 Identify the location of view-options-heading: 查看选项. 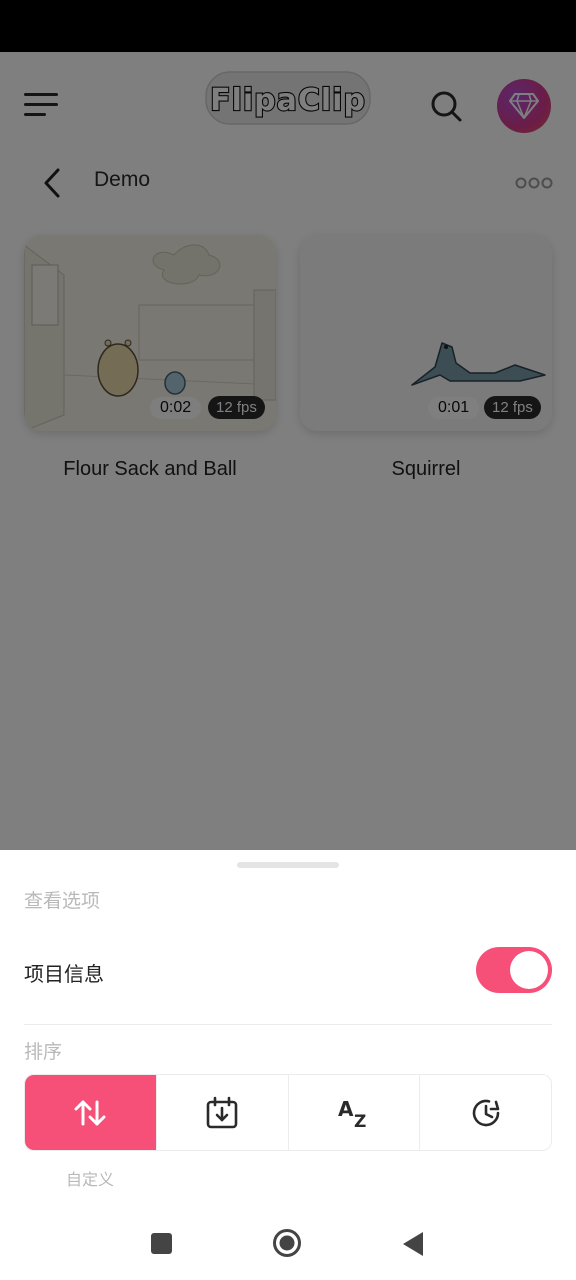
(62, 901).